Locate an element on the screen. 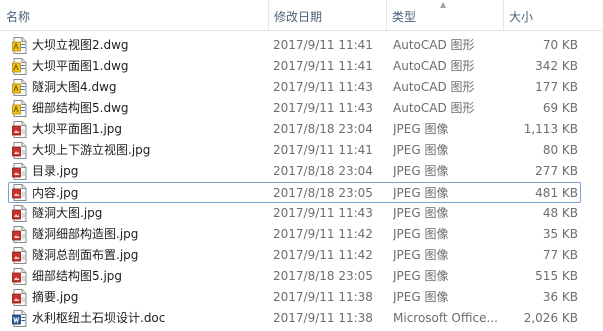  file-size: 36 KB is located at coordinates (560, 297).